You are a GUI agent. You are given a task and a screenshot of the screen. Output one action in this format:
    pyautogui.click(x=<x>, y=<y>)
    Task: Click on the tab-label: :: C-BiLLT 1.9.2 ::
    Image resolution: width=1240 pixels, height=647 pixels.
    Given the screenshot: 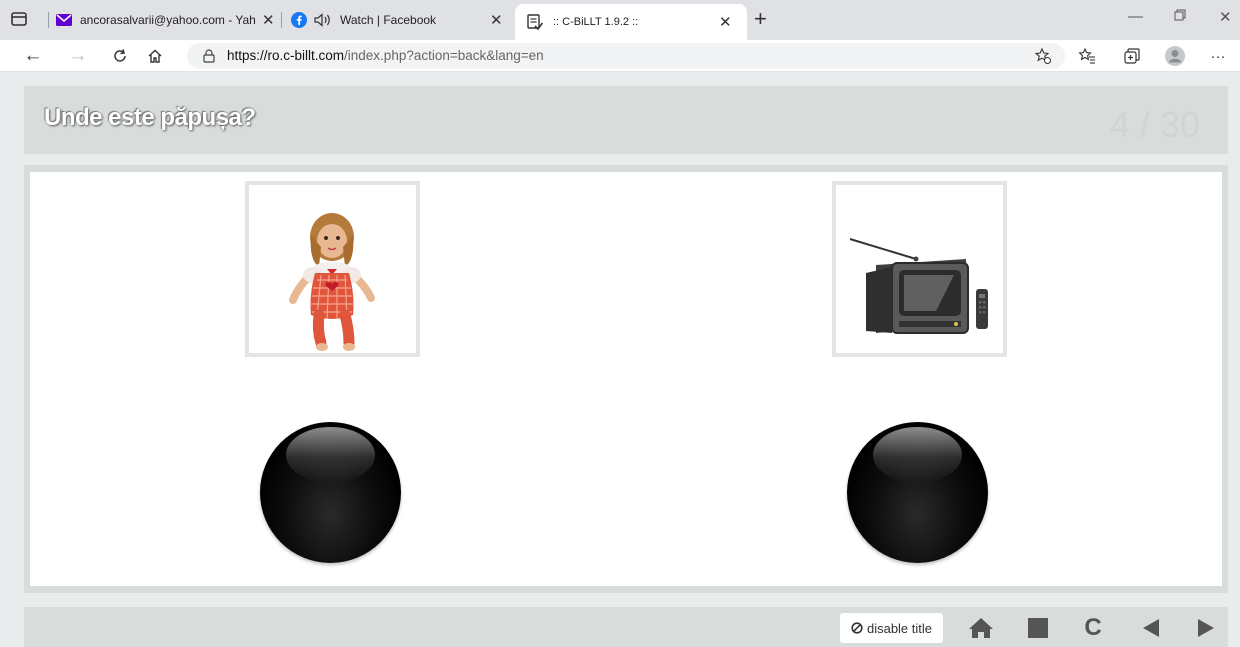 What is the action you would take?
    pyautogui.click(x=596, y=22)
    